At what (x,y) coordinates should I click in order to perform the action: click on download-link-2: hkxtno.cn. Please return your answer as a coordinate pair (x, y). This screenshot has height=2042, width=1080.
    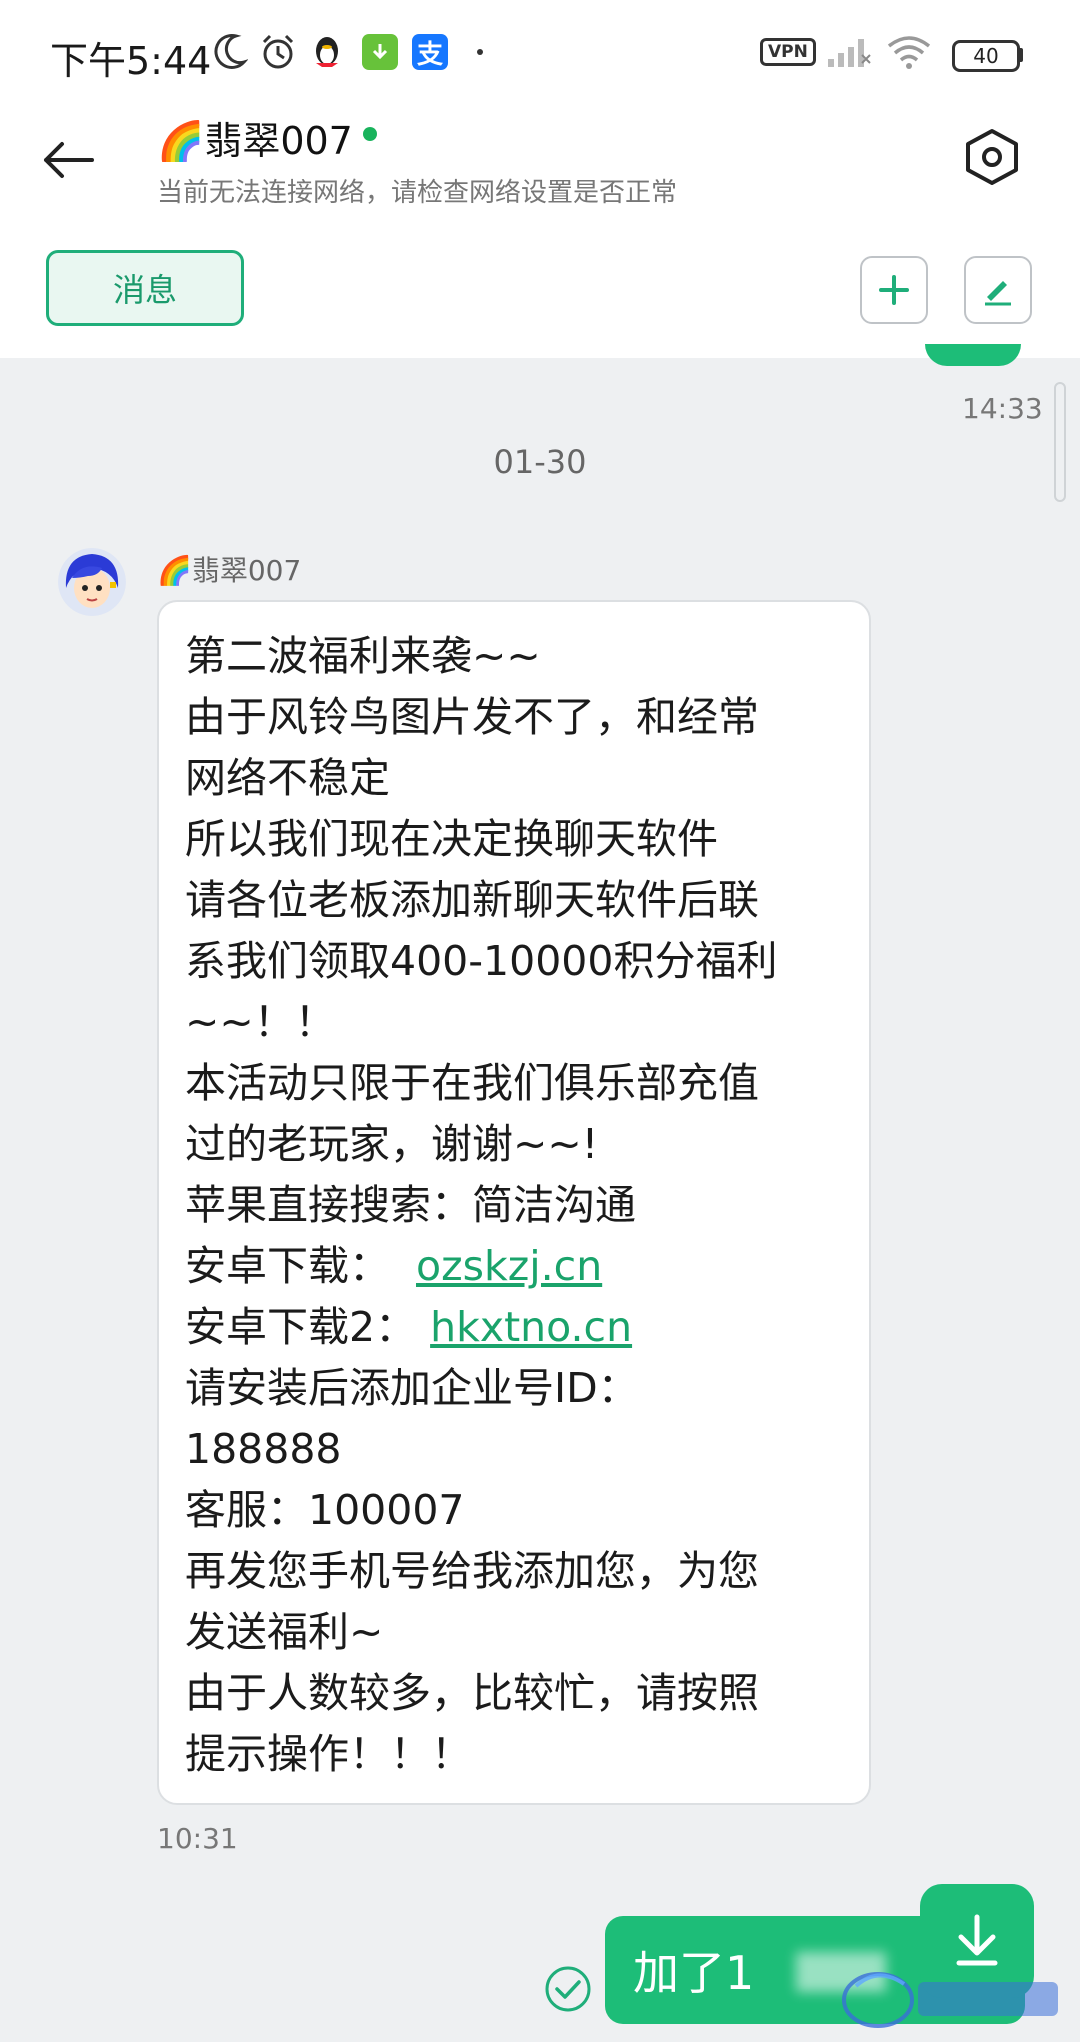
    Looking at the image, I should click on (531, 1327).